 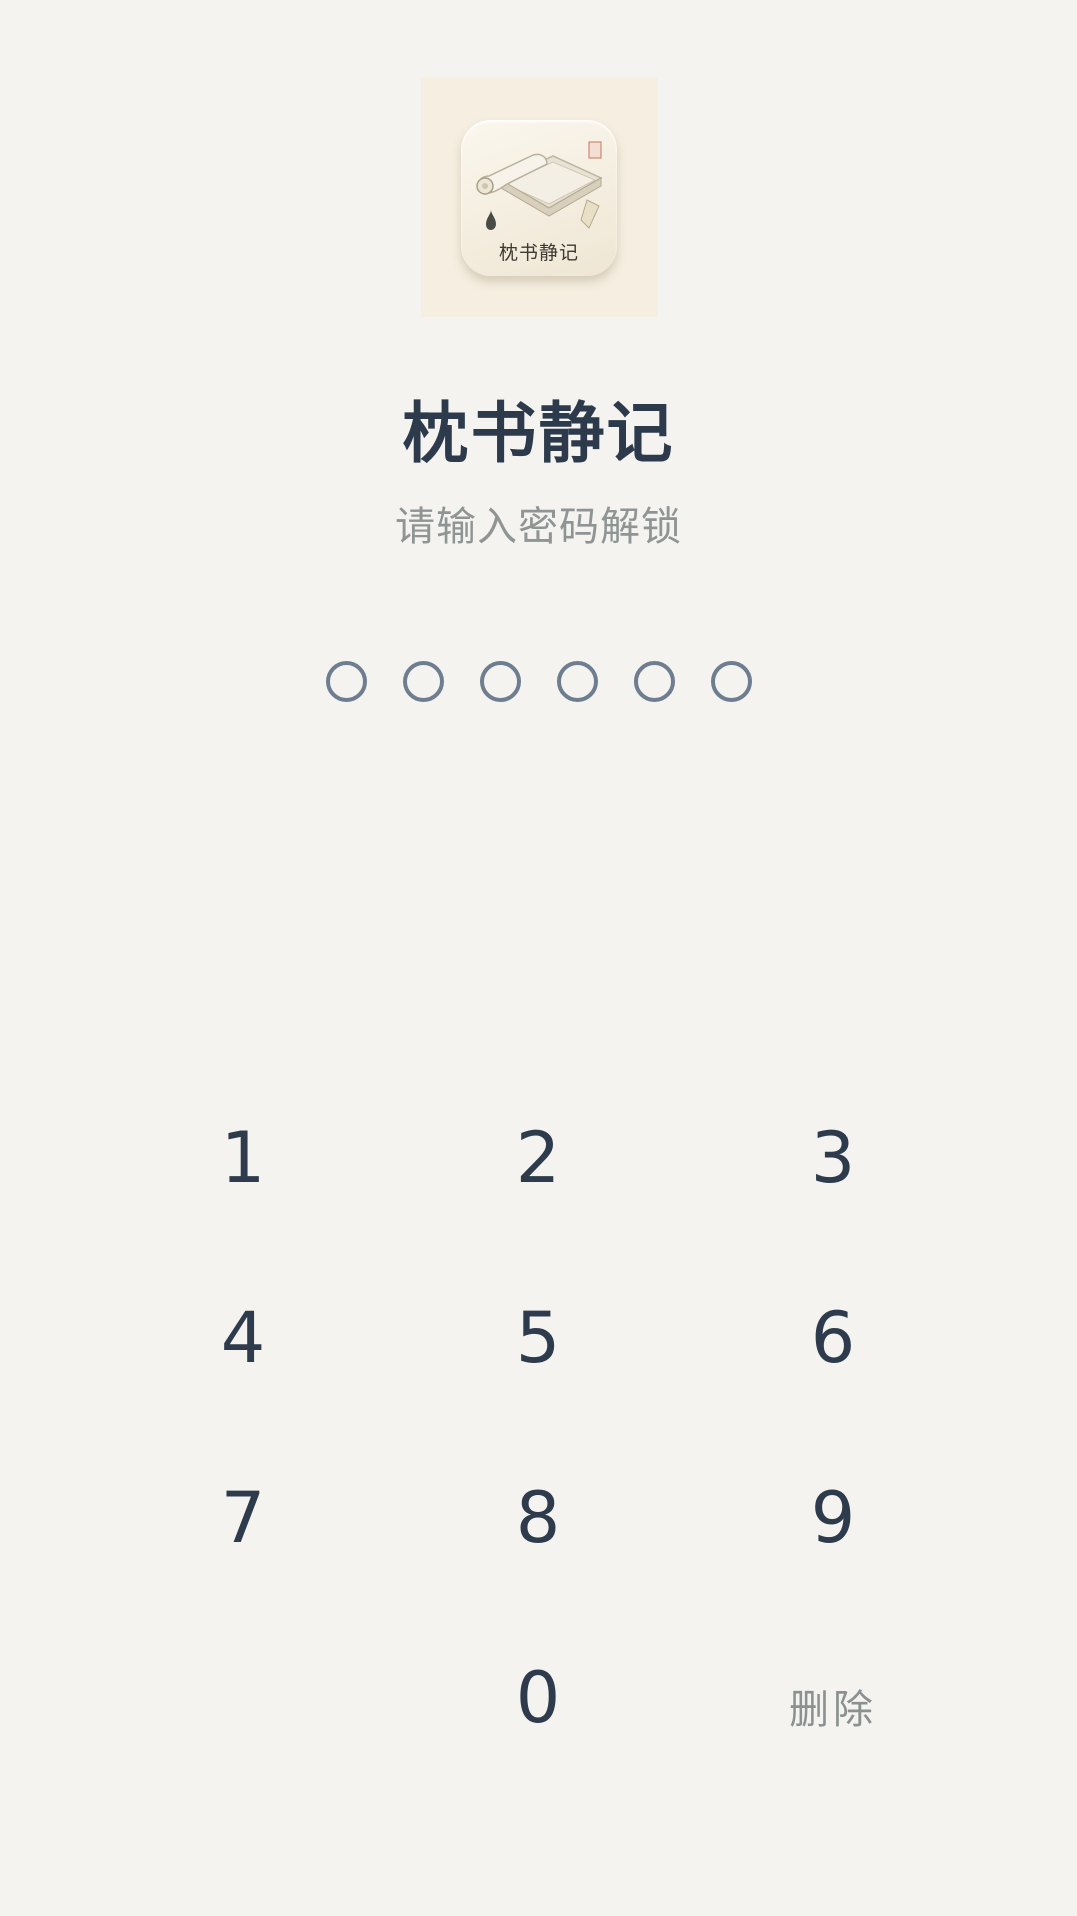 I want to click on key-8: 8, so click(x=538, y=1518).